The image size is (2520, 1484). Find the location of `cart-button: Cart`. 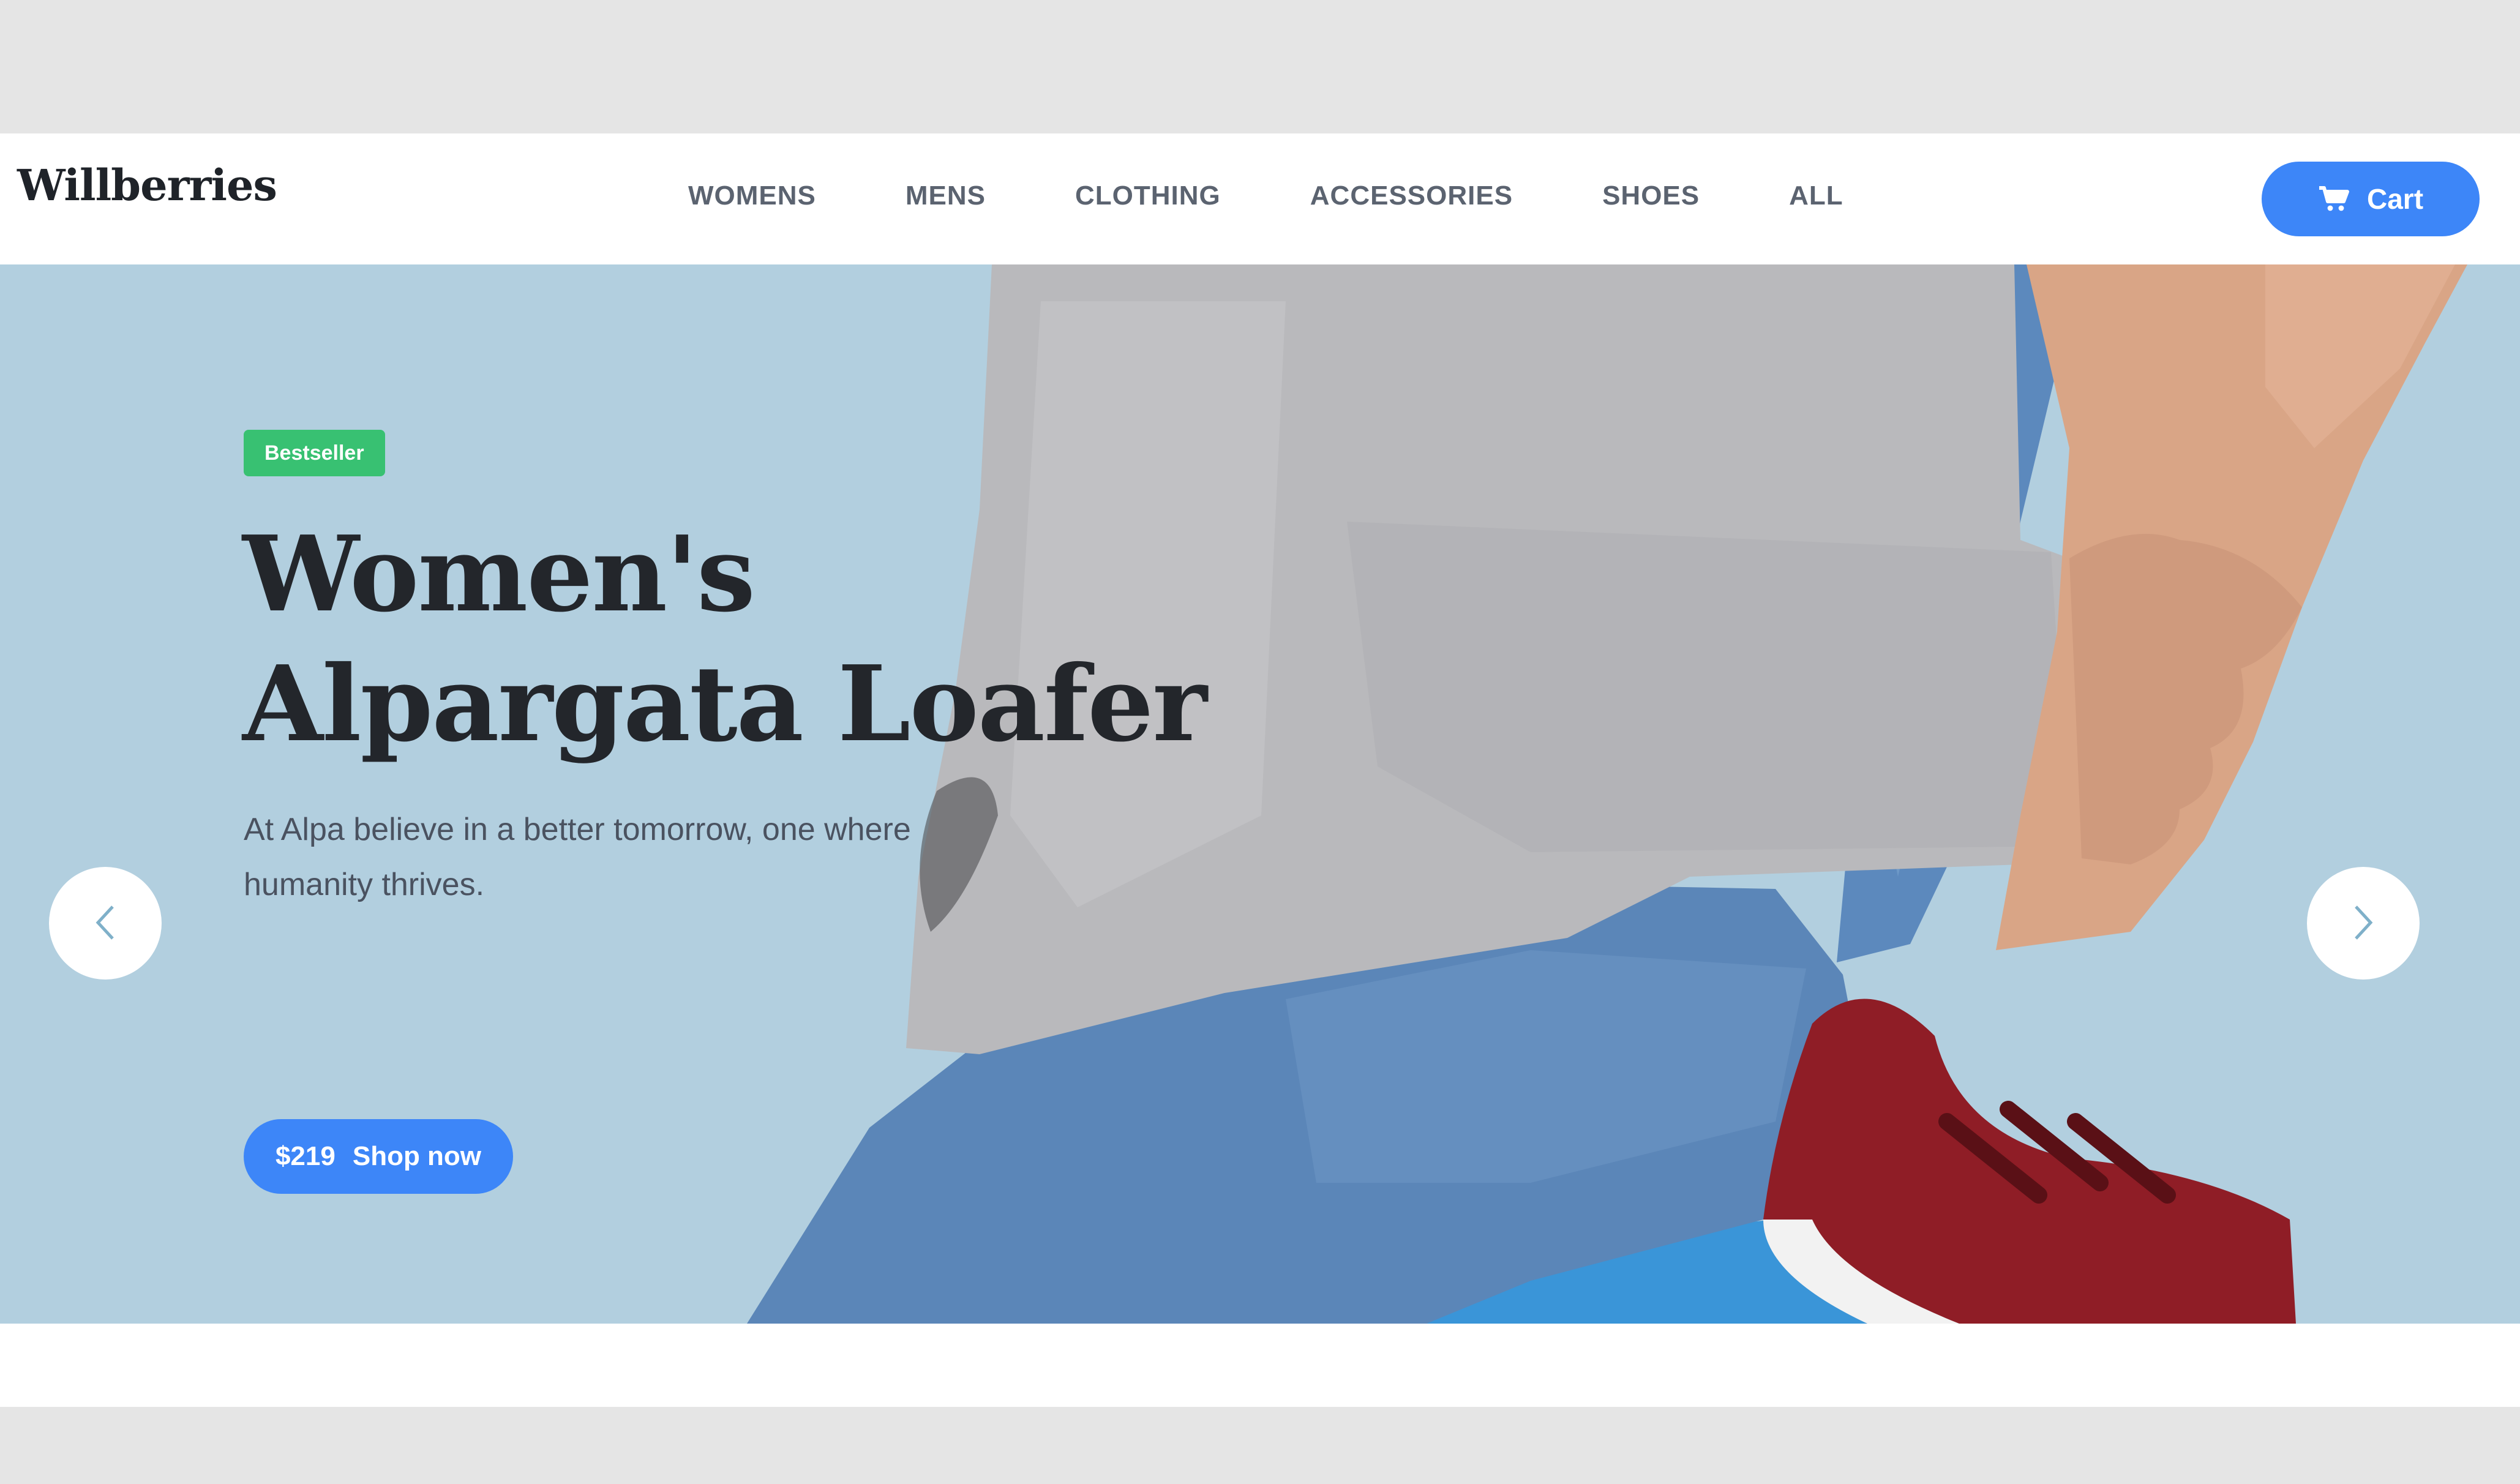

cart-button: Cart is located at coordinates (2371, 199).